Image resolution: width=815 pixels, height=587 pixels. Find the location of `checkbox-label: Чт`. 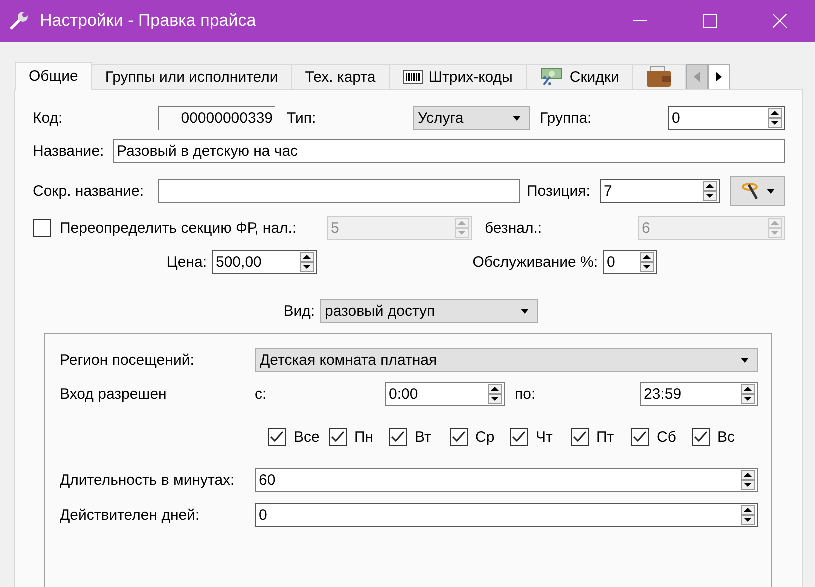

checkbox-label: Чт is located at coordinates (544, 437).